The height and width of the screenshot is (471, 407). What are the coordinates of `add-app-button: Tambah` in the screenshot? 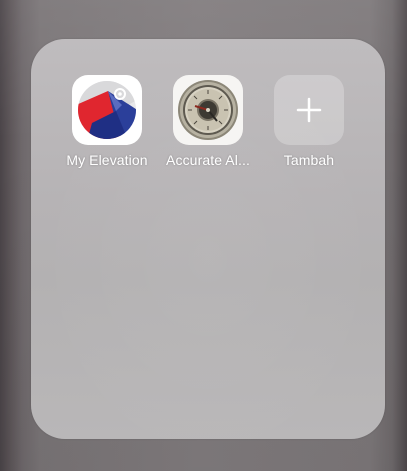 It's located at (309, 121).